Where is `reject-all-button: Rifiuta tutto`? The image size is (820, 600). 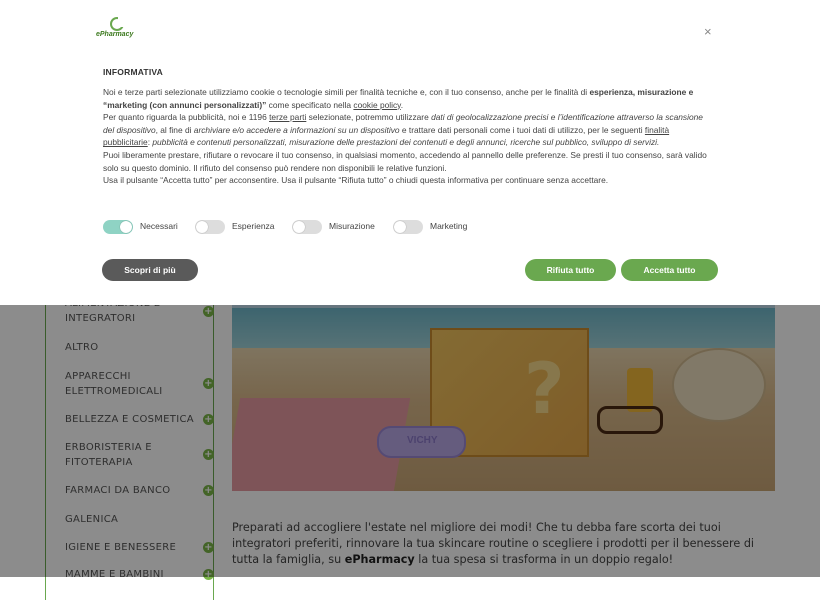 reject-all-button: Rifiuta tutto is located at coordinates (570, 270).